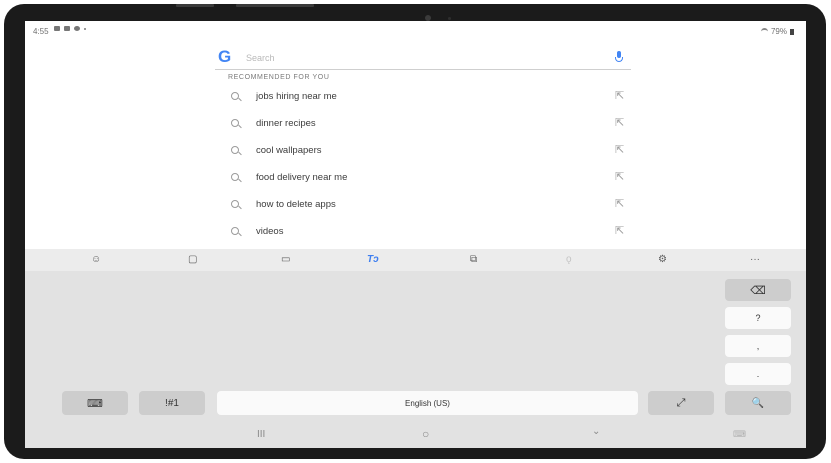  What do you see at coordinates (758, 290) in the screenshot?
I see `backspace-key: ⌫` at bounding box center [758, 290].